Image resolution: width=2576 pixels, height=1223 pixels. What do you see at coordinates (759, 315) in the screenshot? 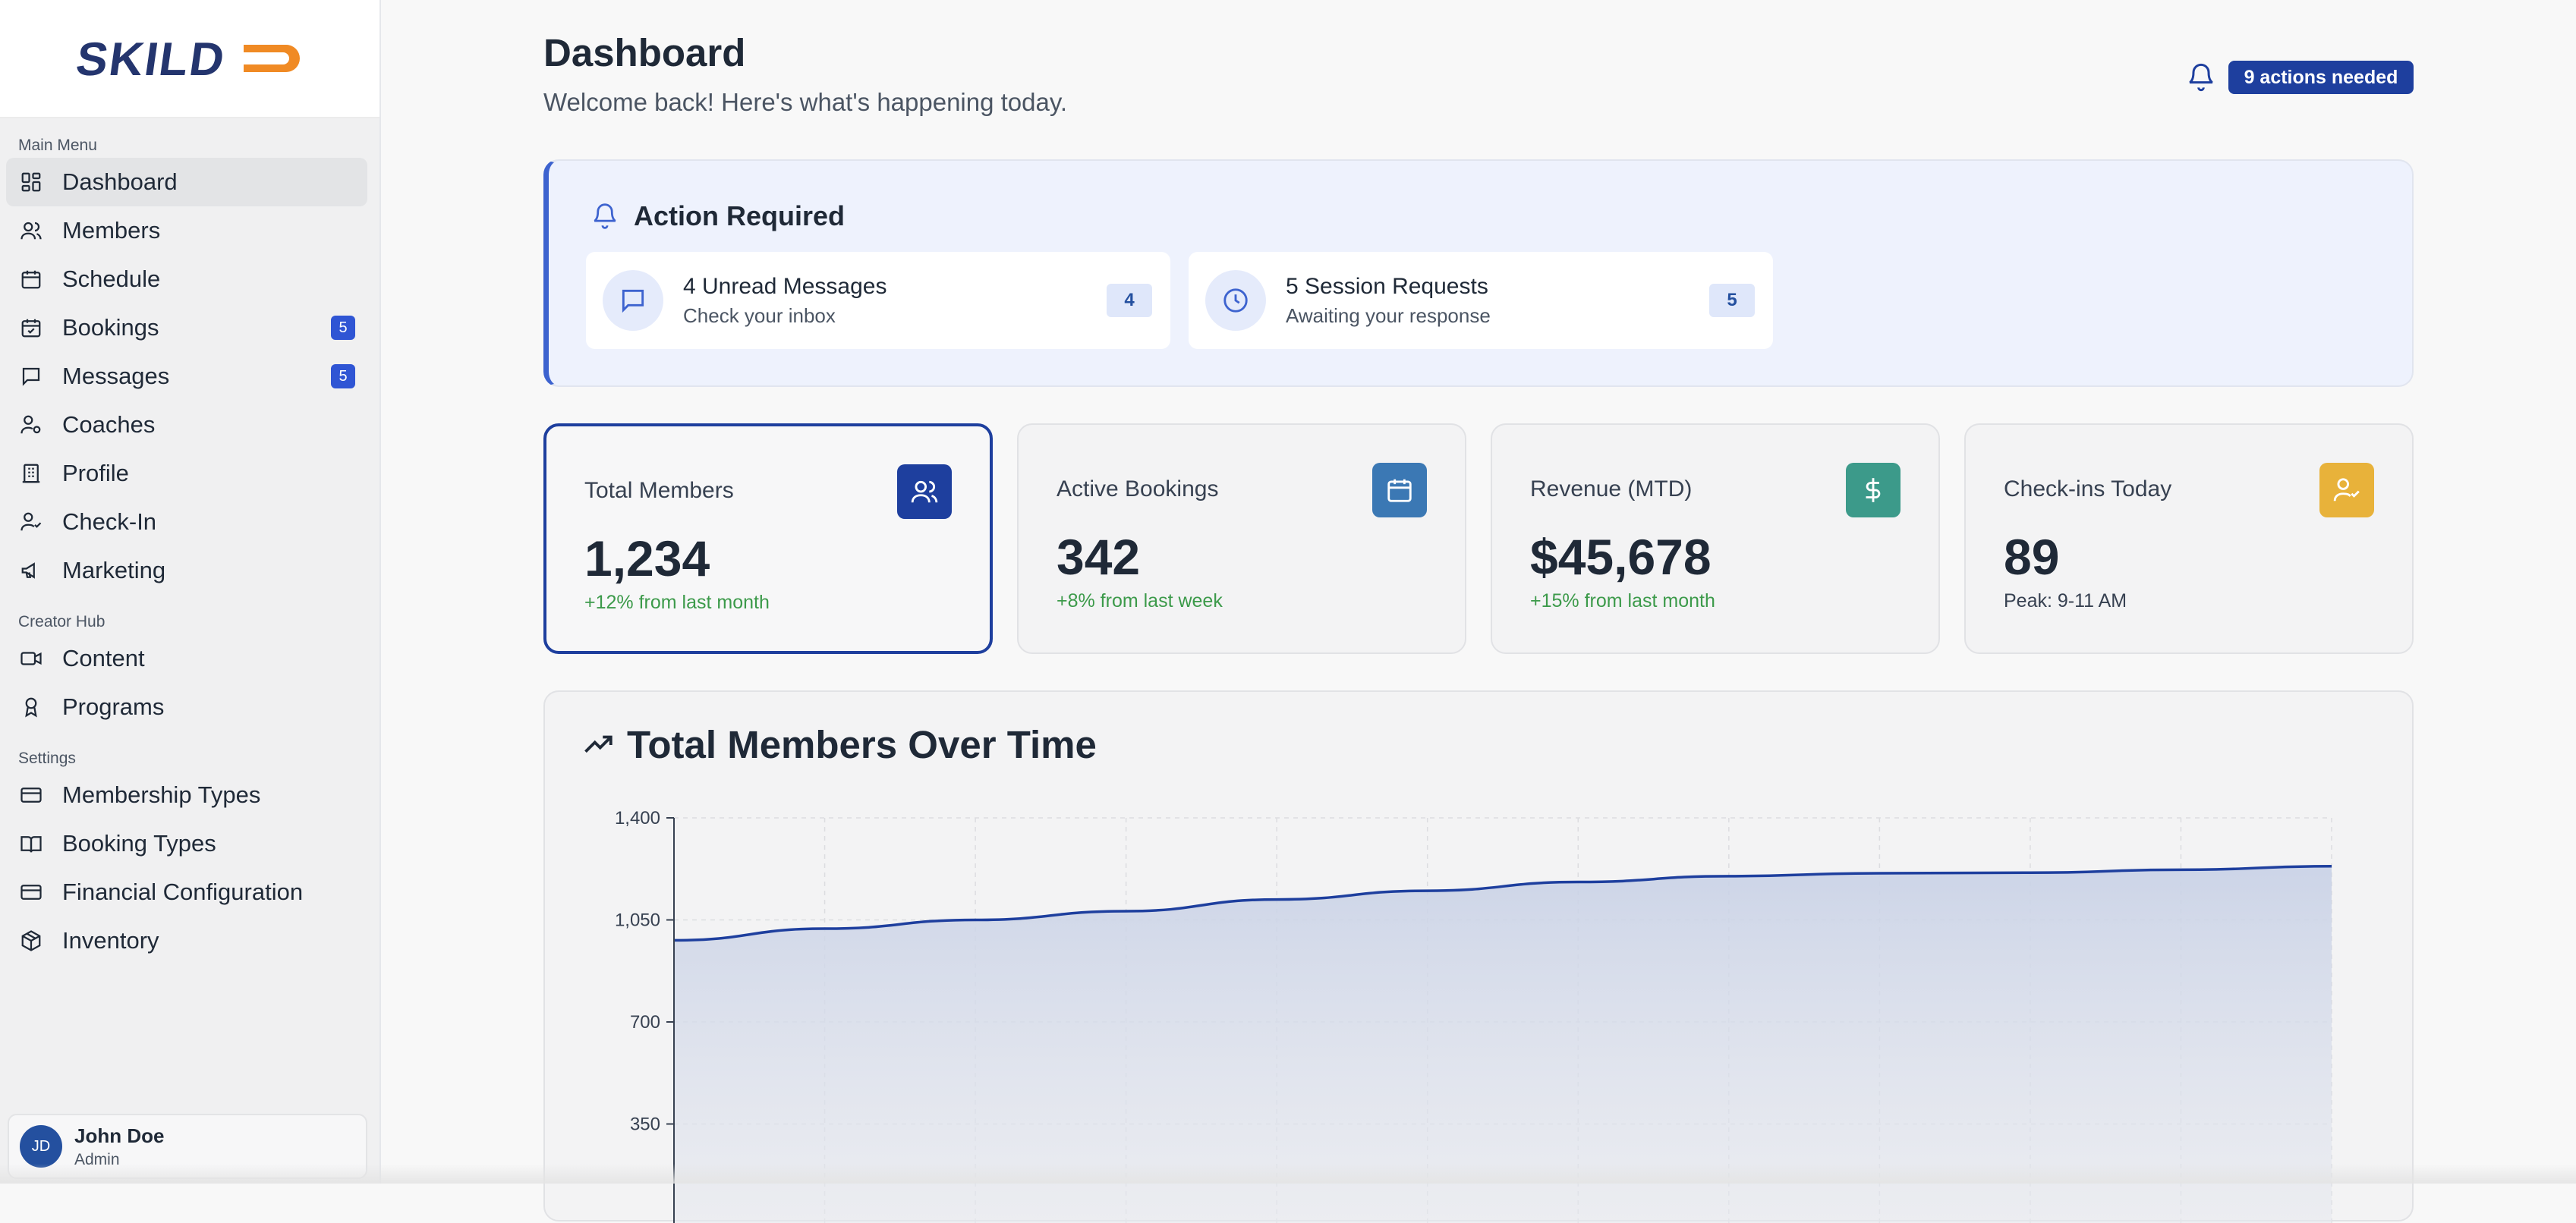
I see `action-card-subtitle: Check your inbox` at bounding box center [759, 315].